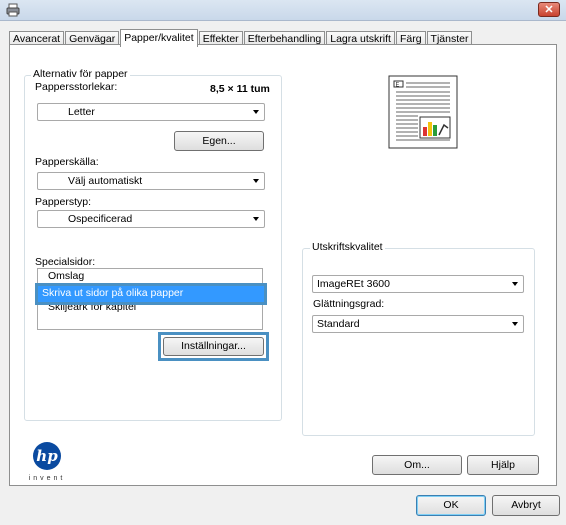 The image size is (566, 525). What do you see at coordinates (151, 294) in the screenshot?
I see `list-item-olika-papper-selected: Skriva ut sidor på olika papper` at bounding box center [151, 294].